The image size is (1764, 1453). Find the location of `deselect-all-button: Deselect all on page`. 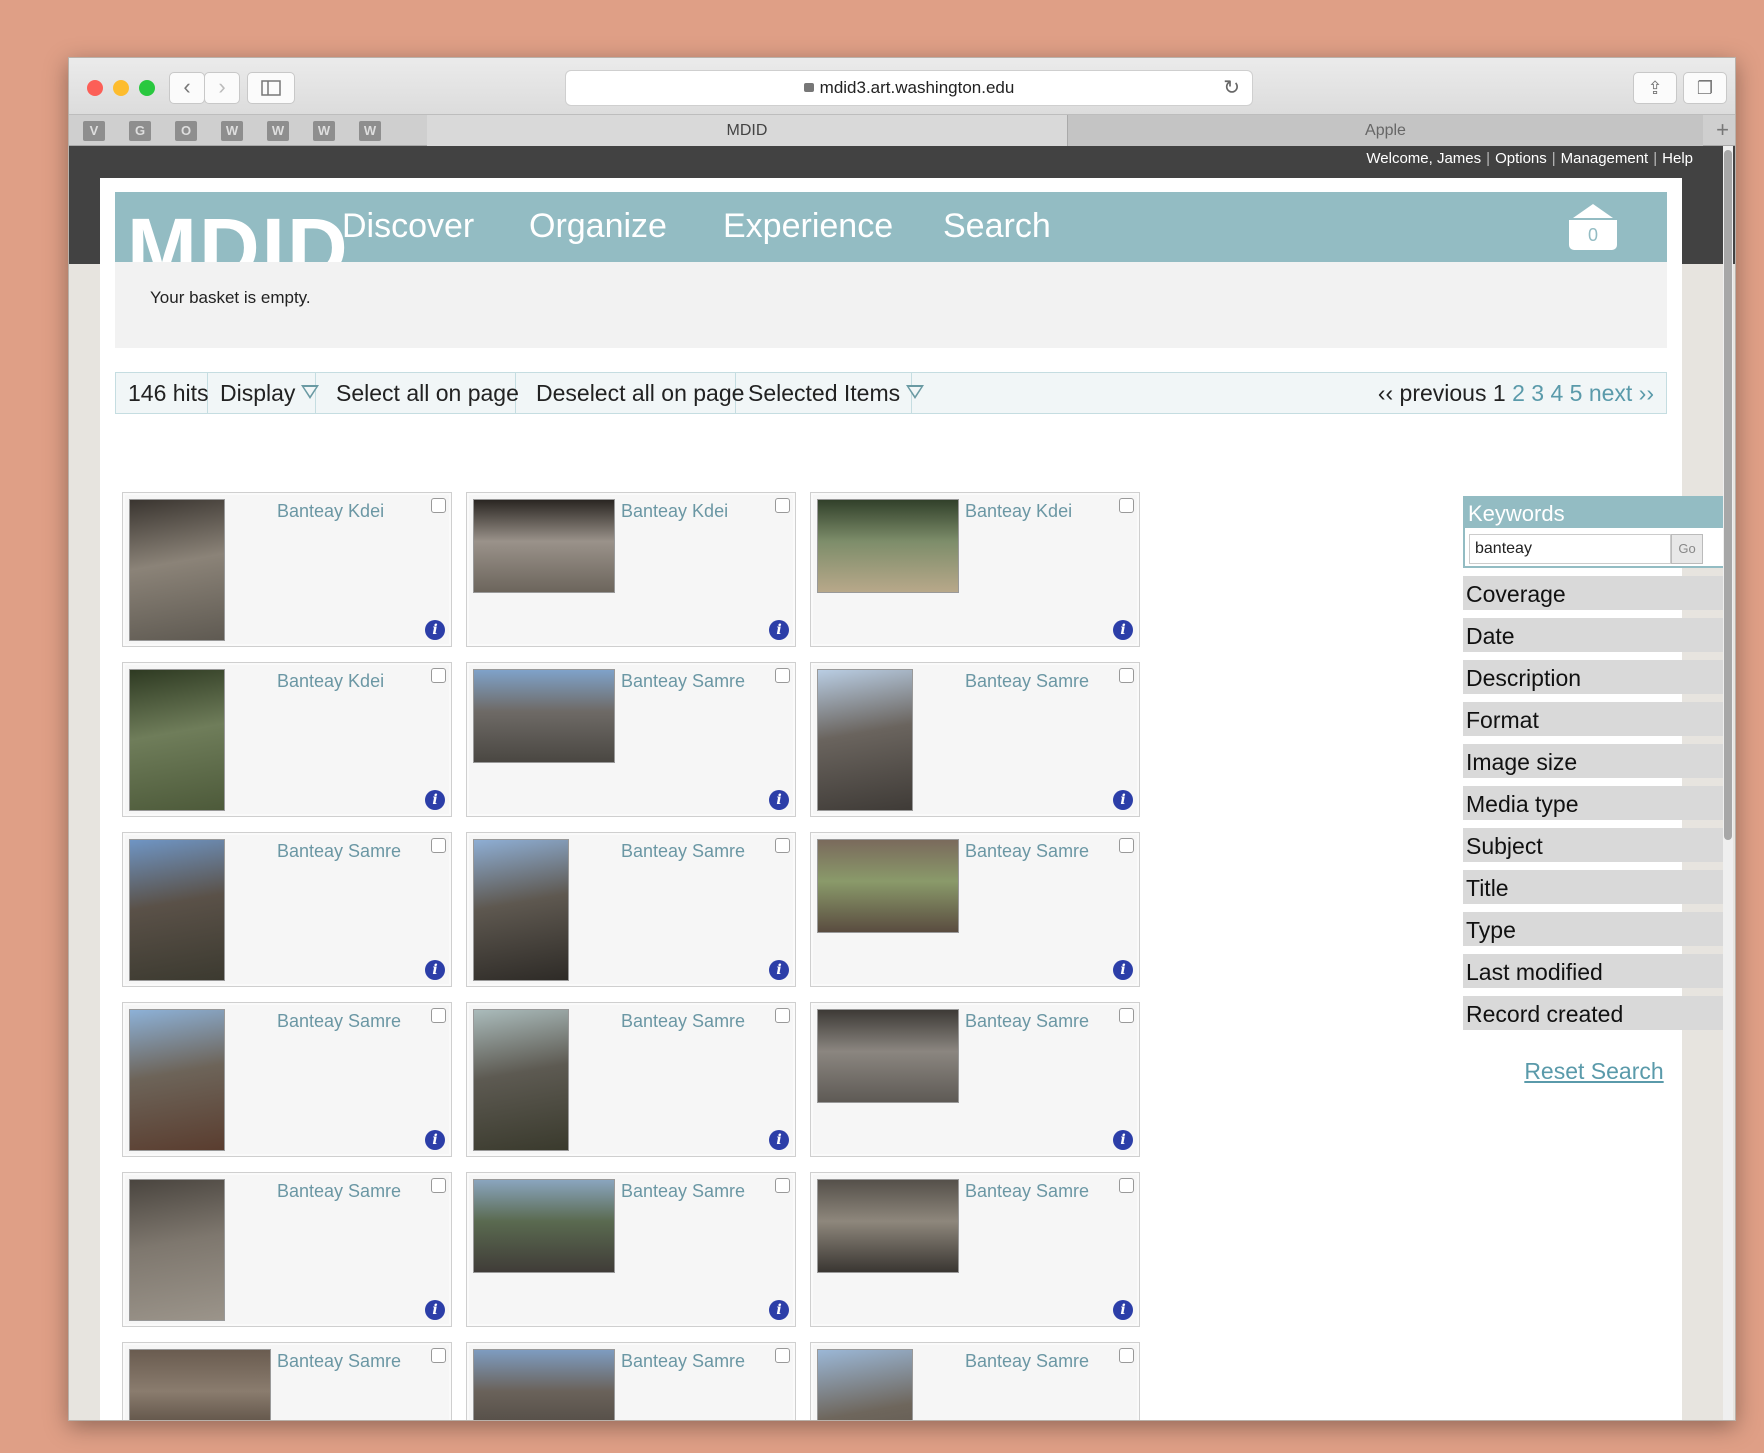

deselect-all-button: Deselect all on page is located at coordinates (630, 393).